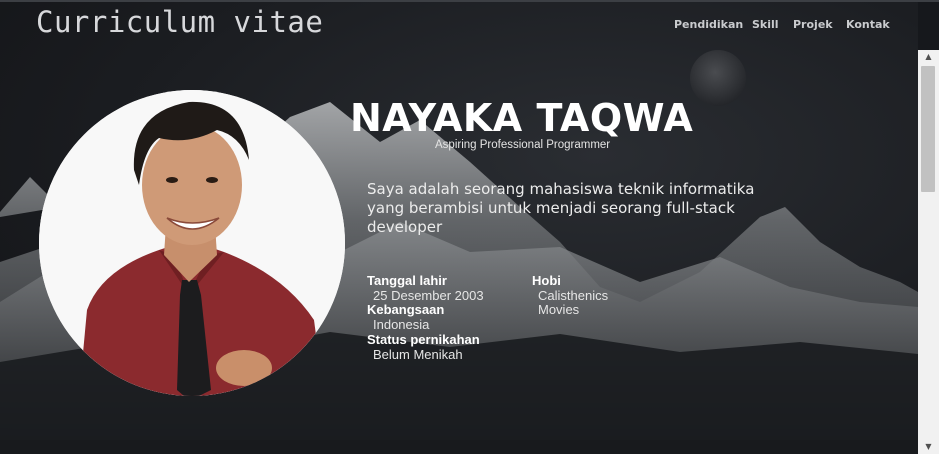 The width and height of the screenshot is (939, 454). I want to click on profile-tagline: Aspiring Professional Programmer, so click(523, 145).